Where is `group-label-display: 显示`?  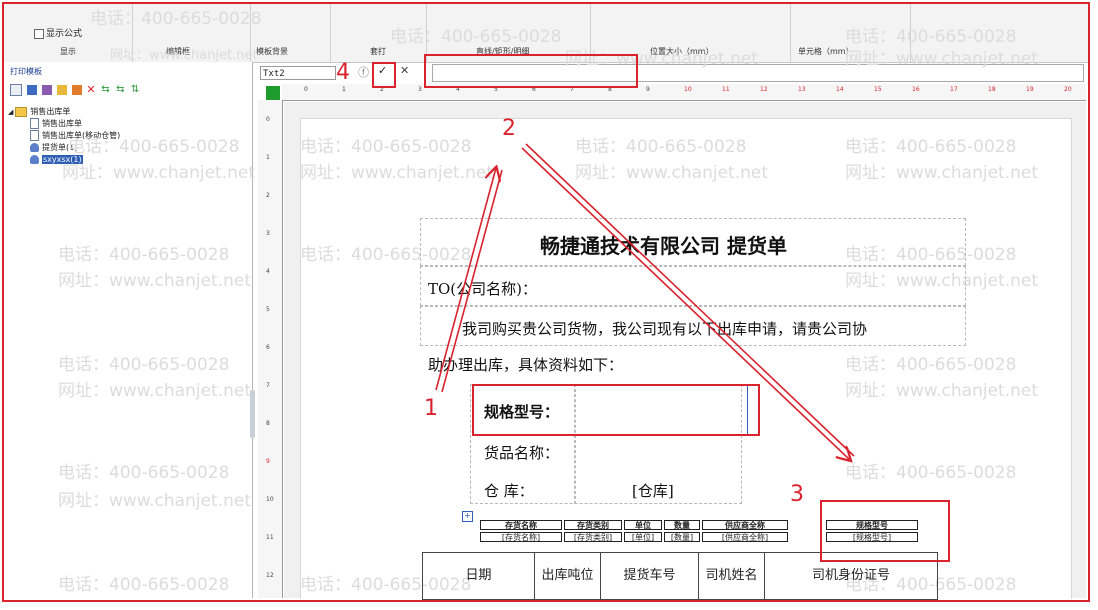
group-label-display: 显示 is located at coordinates (68, 51).